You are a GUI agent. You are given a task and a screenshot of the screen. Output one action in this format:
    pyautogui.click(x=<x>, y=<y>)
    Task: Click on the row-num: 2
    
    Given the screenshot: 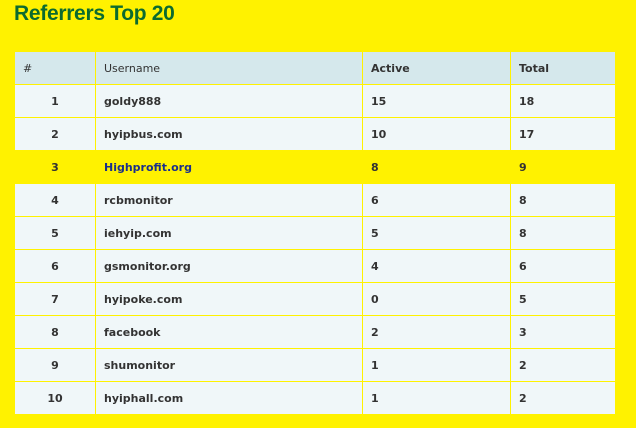 What is the action you would take?
    pyautogui.click(x=55, y=134)
    